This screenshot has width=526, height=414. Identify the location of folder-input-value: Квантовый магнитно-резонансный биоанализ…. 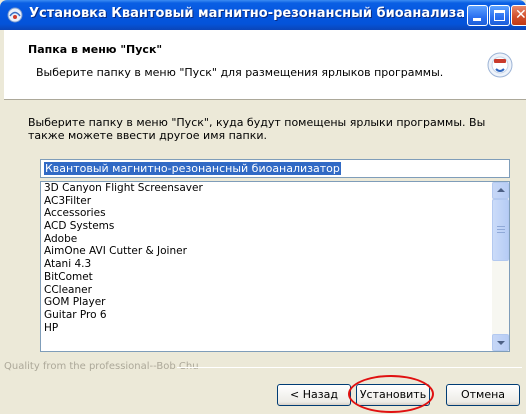
(192, 168).